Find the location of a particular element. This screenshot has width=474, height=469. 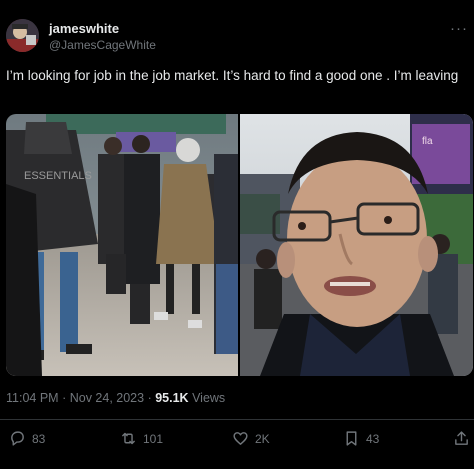

views-label: Views is located at coordinates (209, 398).